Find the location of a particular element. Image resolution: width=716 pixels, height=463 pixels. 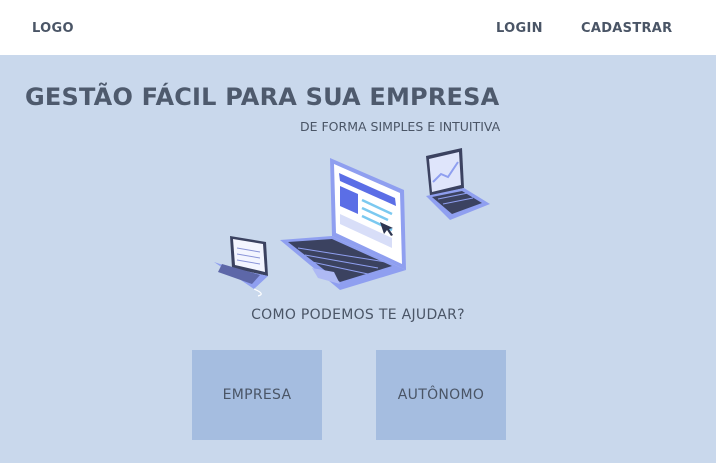

laptop-icon is located at coordinates (343, 224).